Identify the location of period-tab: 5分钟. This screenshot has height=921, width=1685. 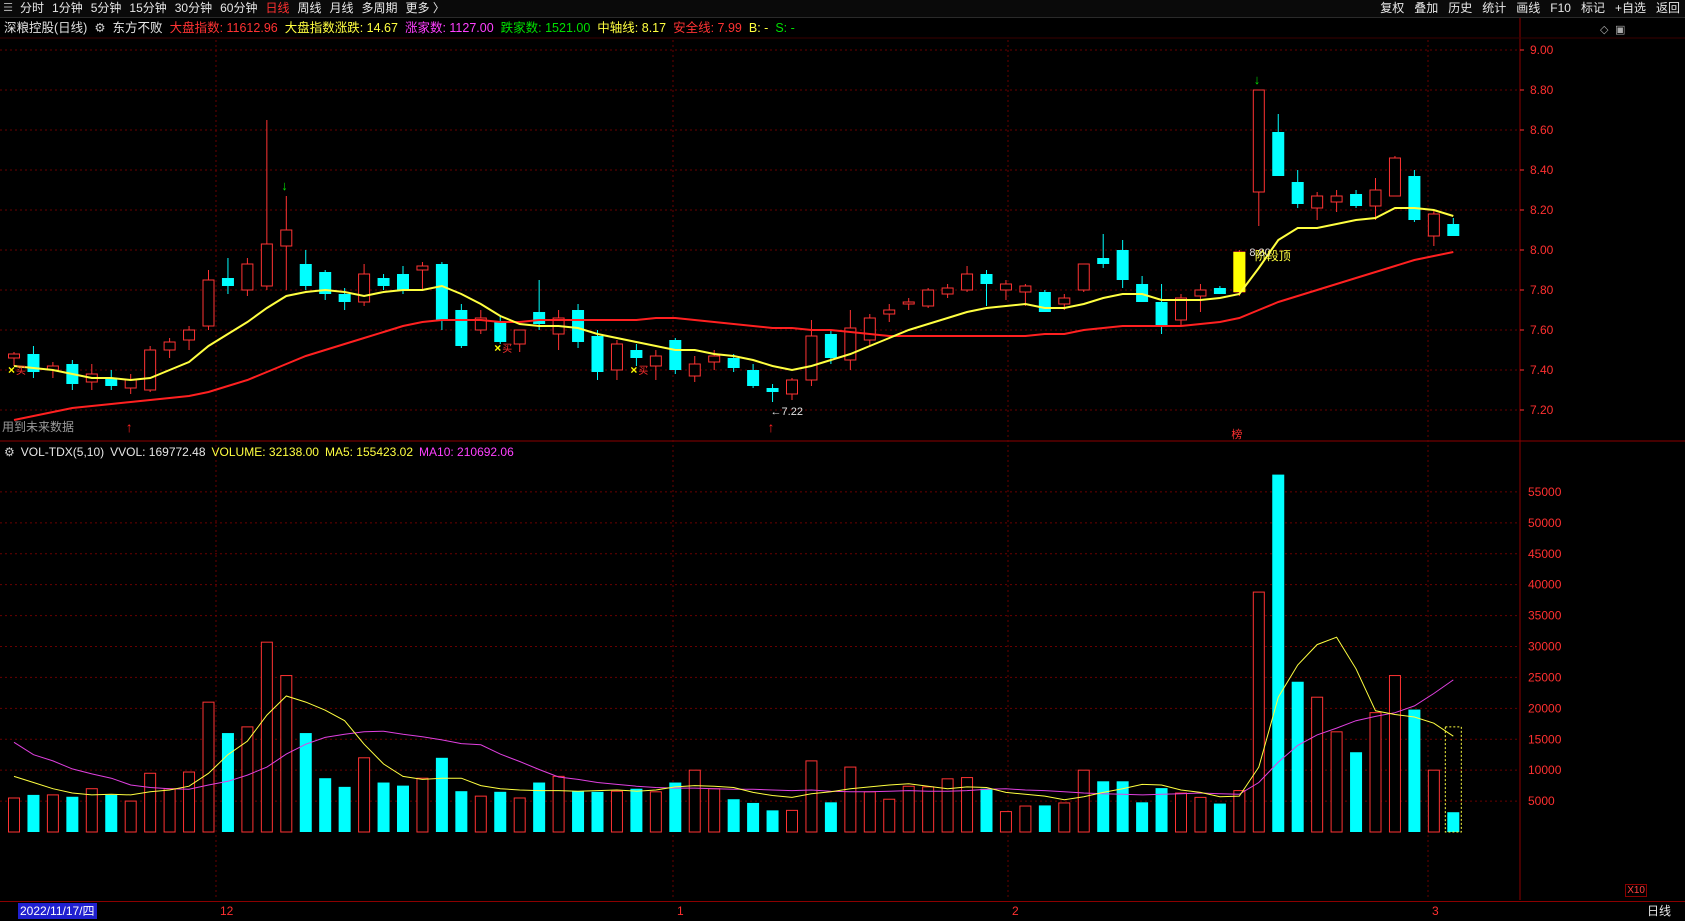
(106, 8).